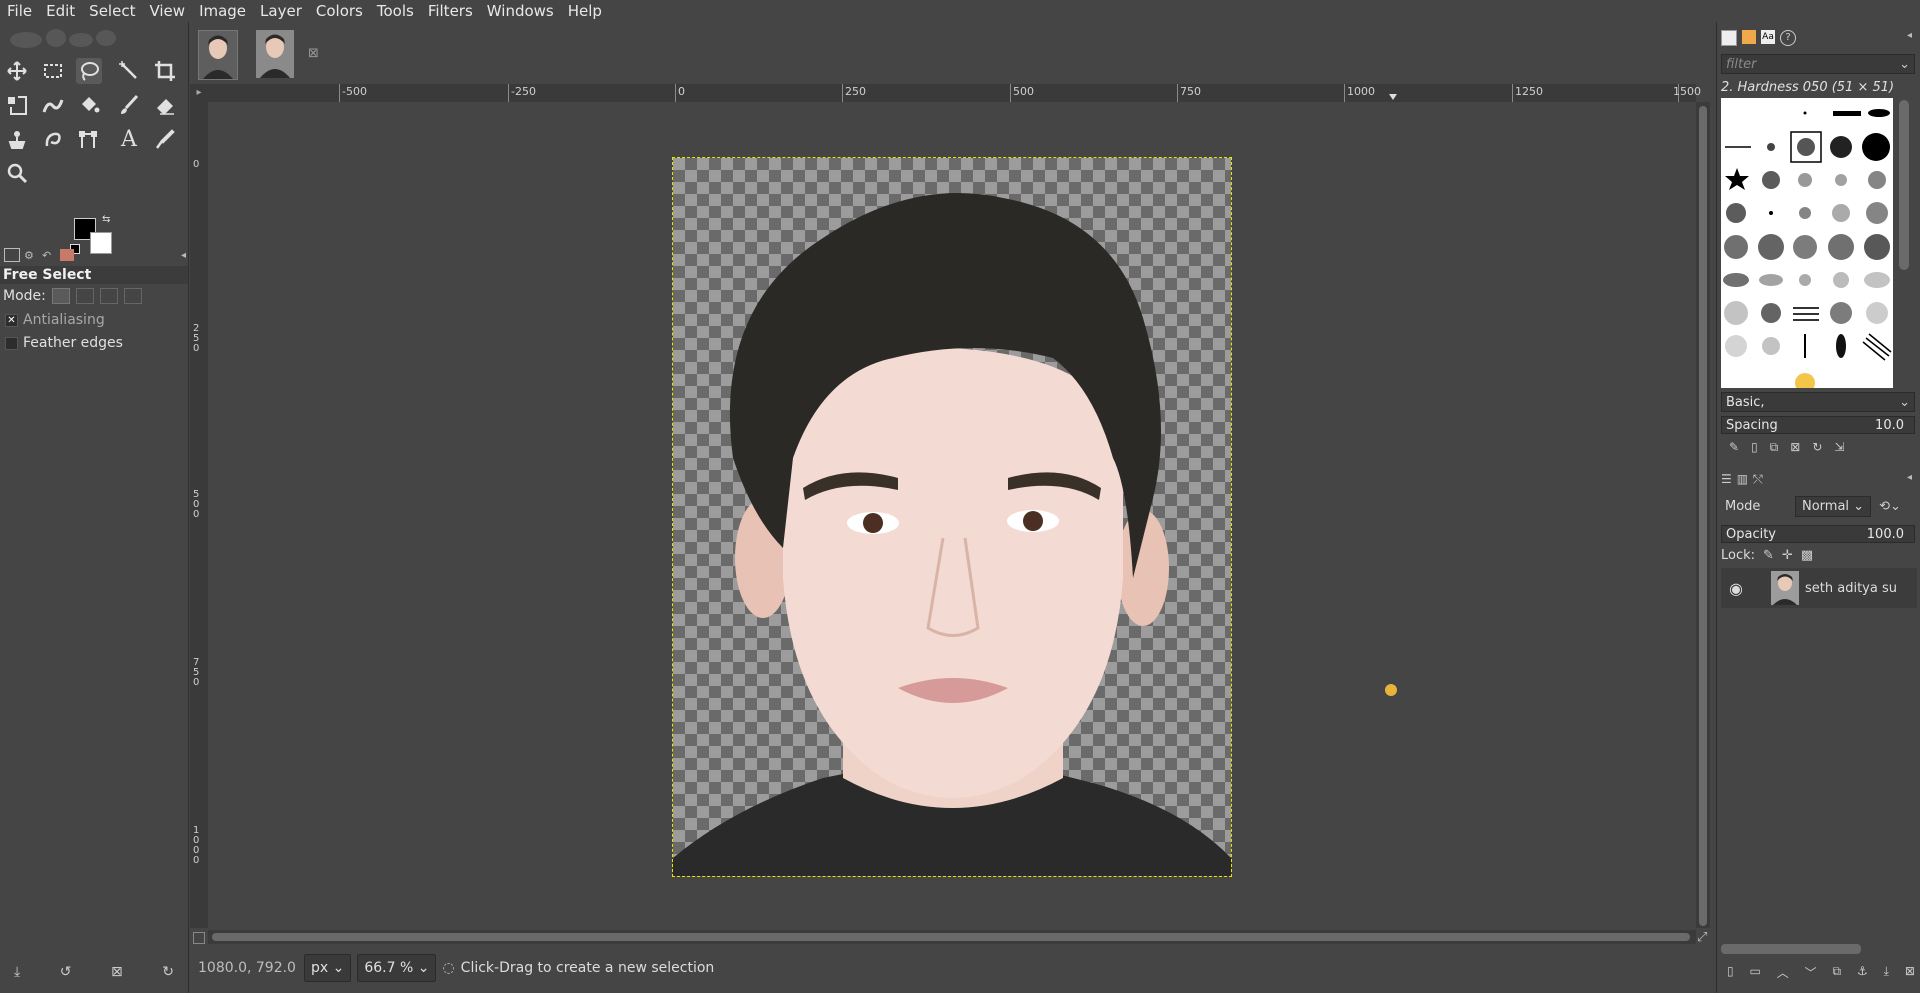  Describe the element at coordinates (1904, 185) in the screenshot. I see `brush-grid-scrollbar` at that location.